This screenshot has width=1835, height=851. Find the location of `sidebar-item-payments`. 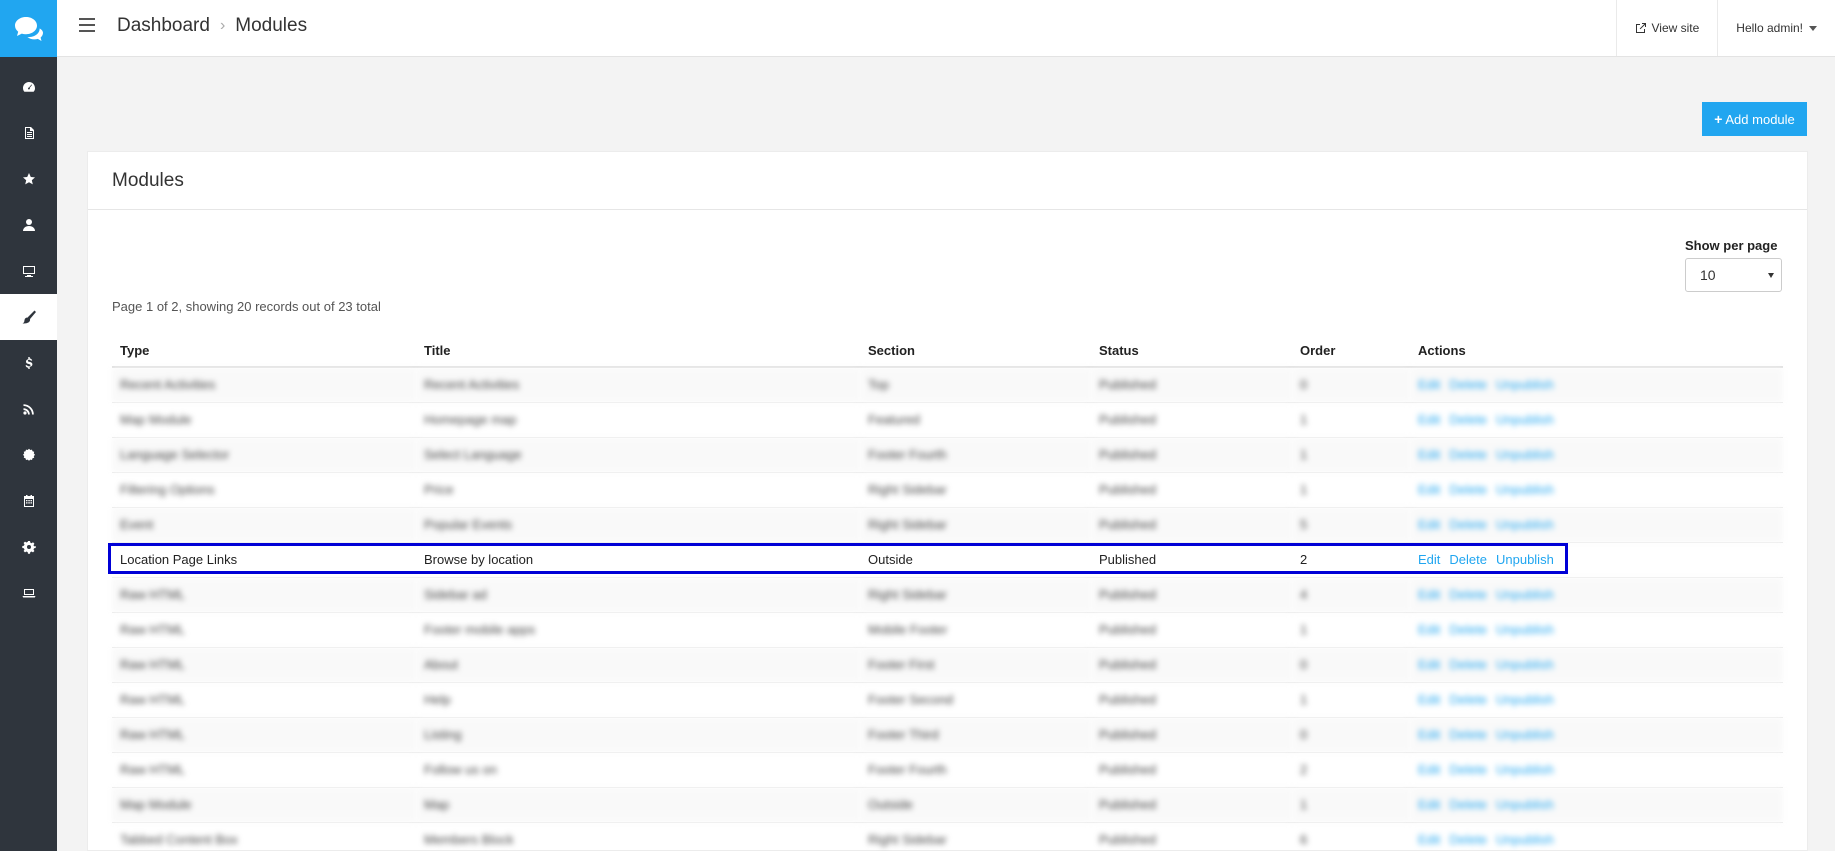

sidebar-item-payments is located at coordinates (28, 363).